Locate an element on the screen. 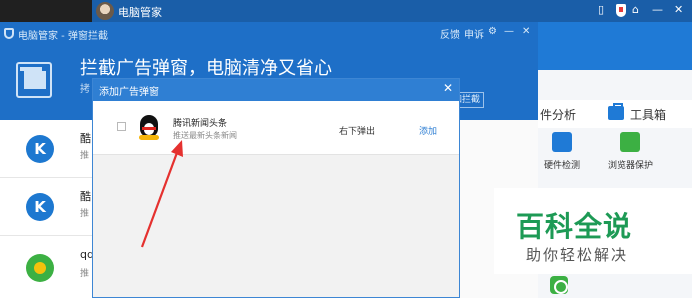  watermark-title: 百科全说 is located at coordinates (574, 226).